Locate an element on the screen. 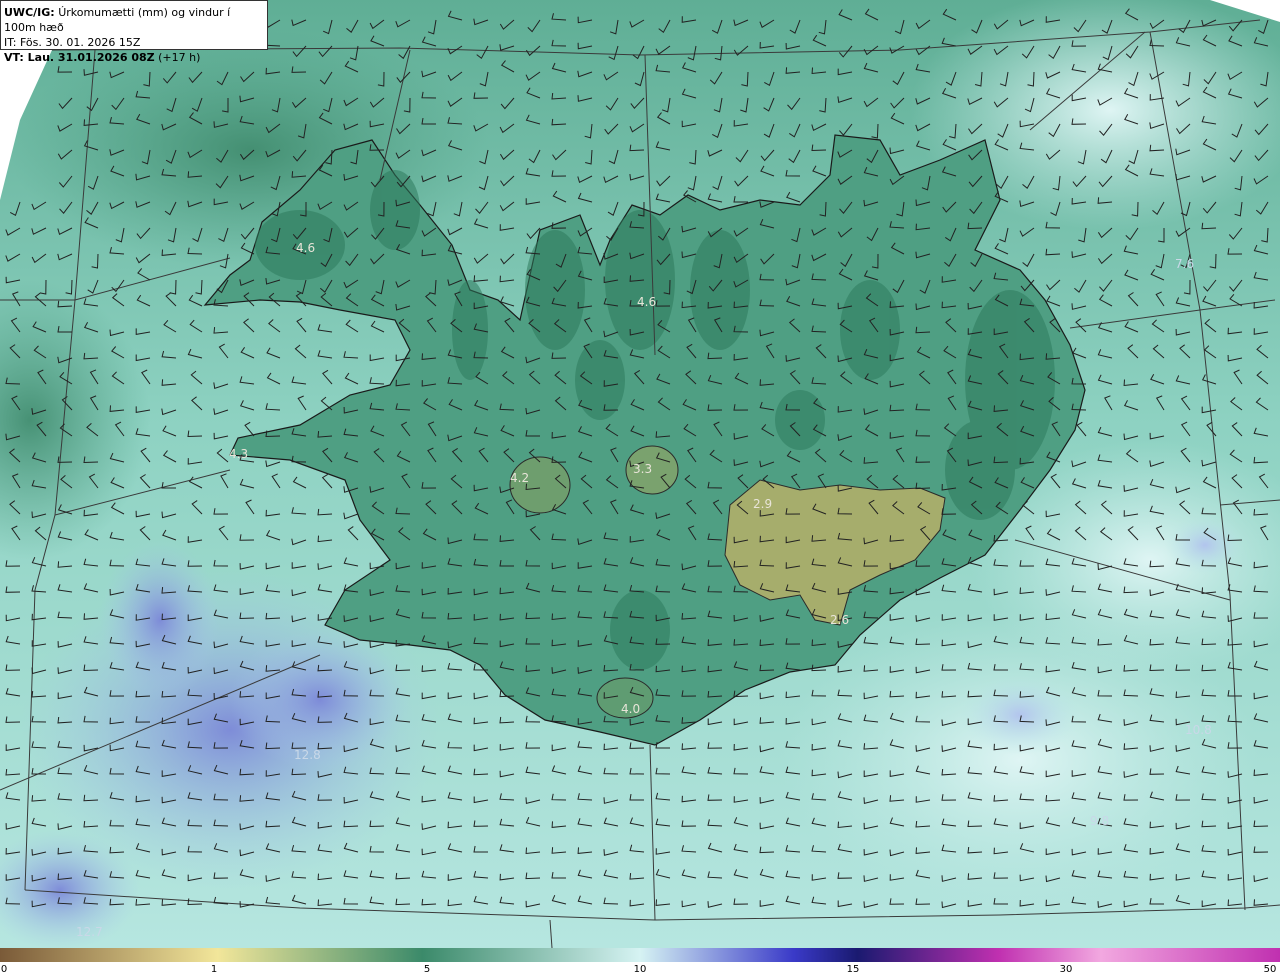  value-label: 10.8 is located at coordinates (1198, 730).